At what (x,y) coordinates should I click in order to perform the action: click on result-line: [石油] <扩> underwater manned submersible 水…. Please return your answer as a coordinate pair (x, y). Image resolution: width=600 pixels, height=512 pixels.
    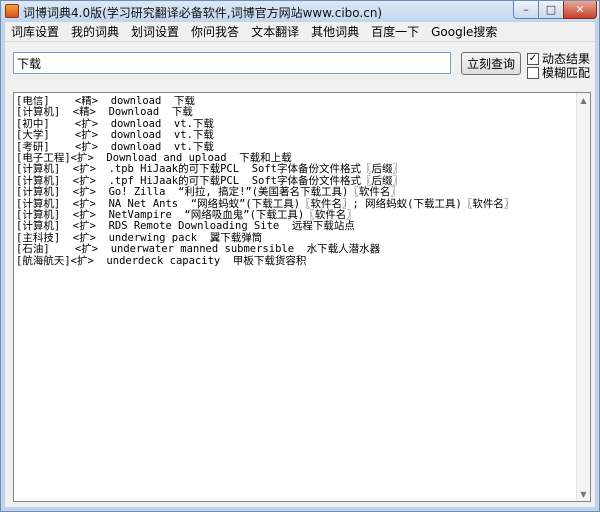
    Looking at the image, I should click on (296, 249).